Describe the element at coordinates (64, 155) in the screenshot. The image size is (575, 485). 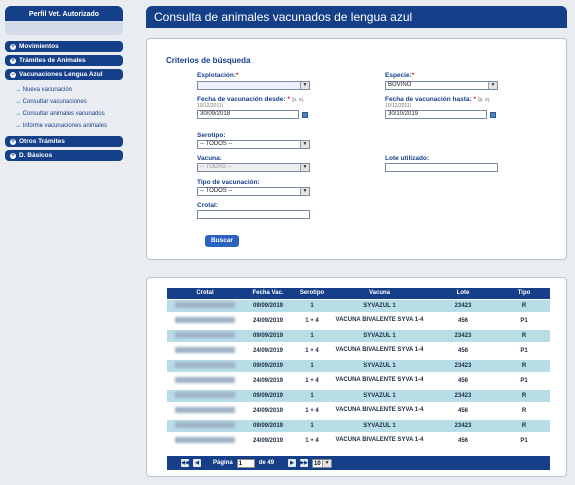
I see `menu-item-d-basicos: + D. Básicos` at that location.